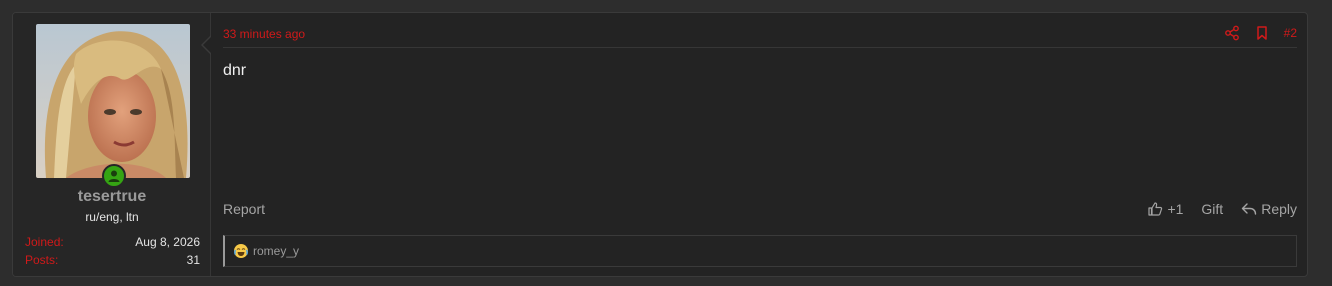  What do you see at coordinates (112, 242) in the screenshot?
I see `stat-row-joined: Joined: Aug 8, 2026` at bounding box center [112, 242].